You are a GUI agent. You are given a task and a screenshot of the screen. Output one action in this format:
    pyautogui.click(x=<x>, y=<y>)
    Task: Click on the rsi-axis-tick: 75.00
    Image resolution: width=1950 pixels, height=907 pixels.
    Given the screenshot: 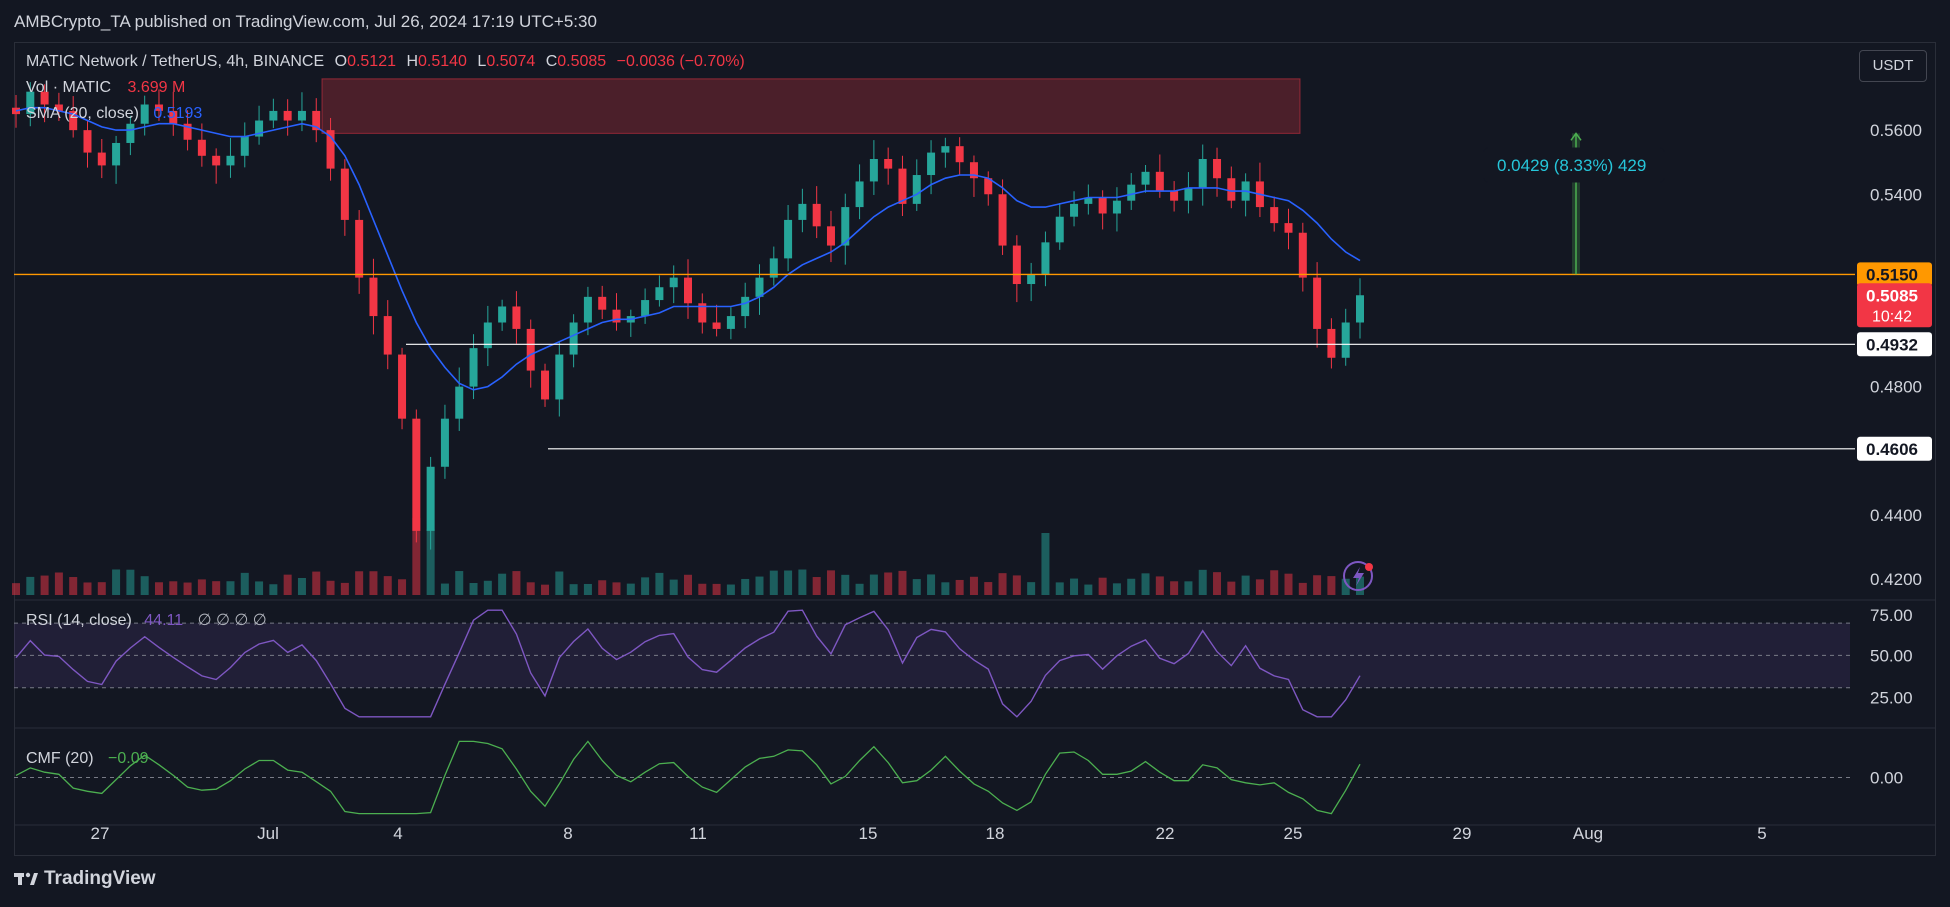 What is the action you would take?
    pyautogui.click(x=1891, y=615)
    